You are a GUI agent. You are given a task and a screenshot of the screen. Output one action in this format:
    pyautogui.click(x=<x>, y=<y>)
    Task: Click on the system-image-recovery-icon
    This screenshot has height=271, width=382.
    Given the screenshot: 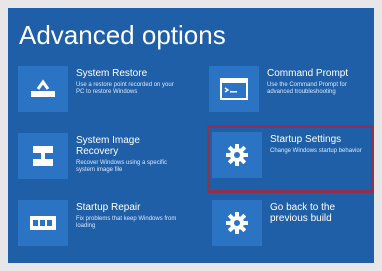 What is the action you would take?
    pyautogui.click(x=43, y=156)
    